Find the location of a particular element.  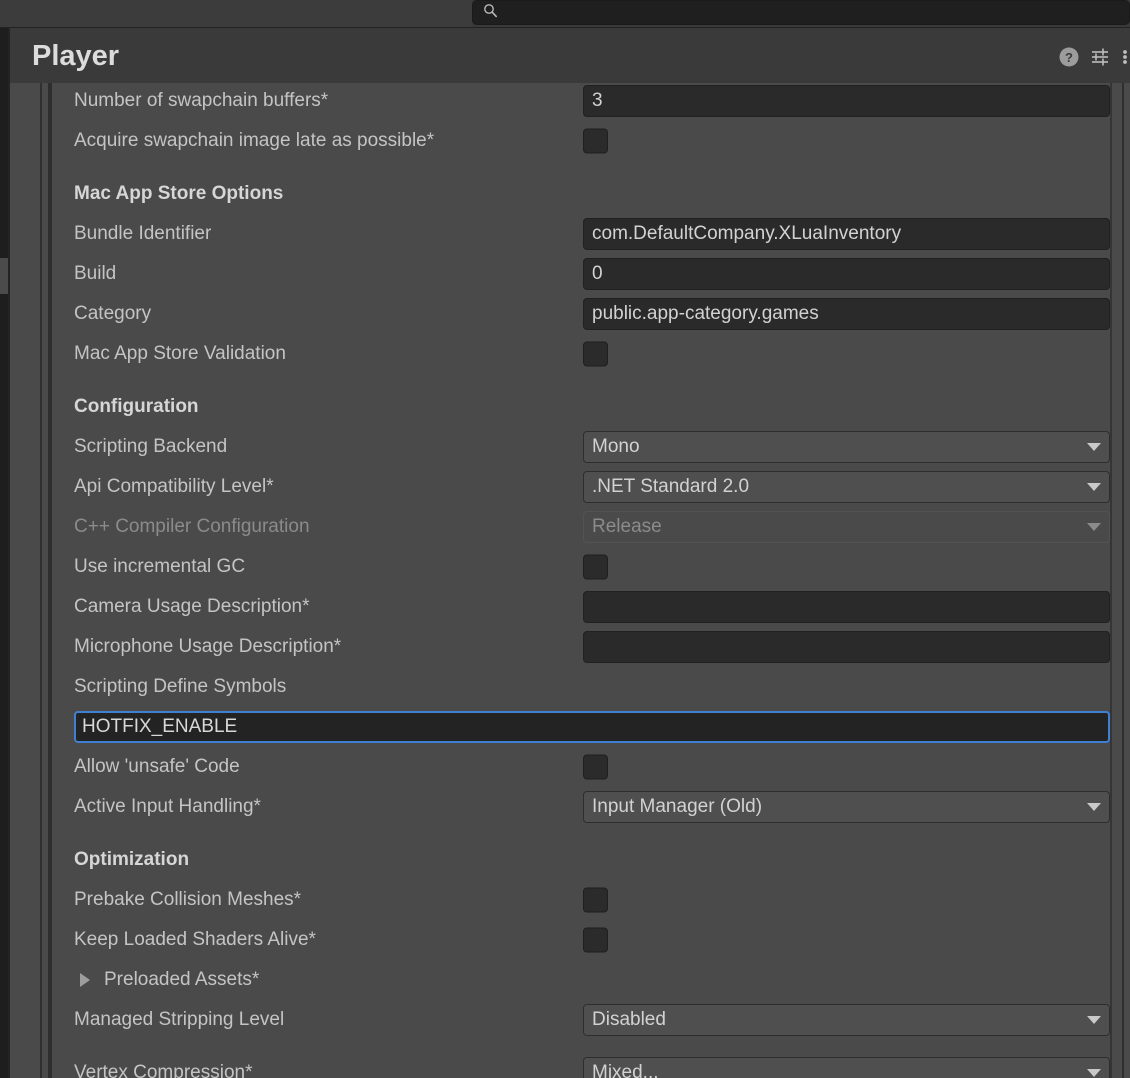

row-label: Microphone Usage Description* is located at coordinates (208, 646).